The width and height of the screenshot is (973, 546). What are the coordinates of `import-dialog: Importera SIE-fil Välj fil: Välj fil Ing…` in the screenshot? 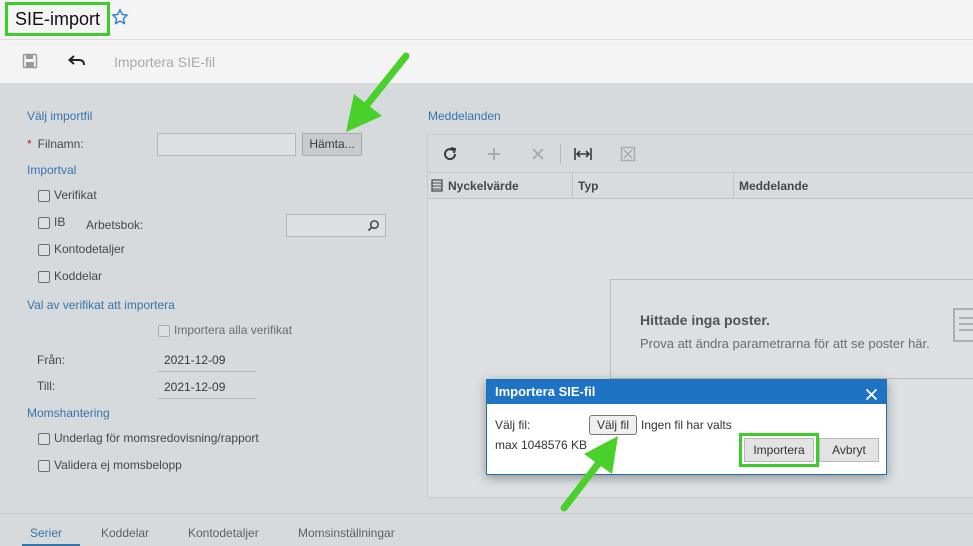 It's located at (686, 427).